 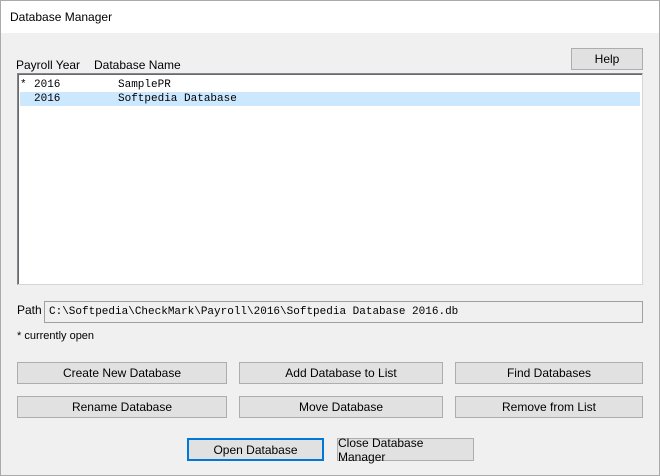 What do you see at coordinates (330, 99) in the screenshot?
I see `list-item-selected: 2016 Softpedia Database` at bounding box center [330, 99].